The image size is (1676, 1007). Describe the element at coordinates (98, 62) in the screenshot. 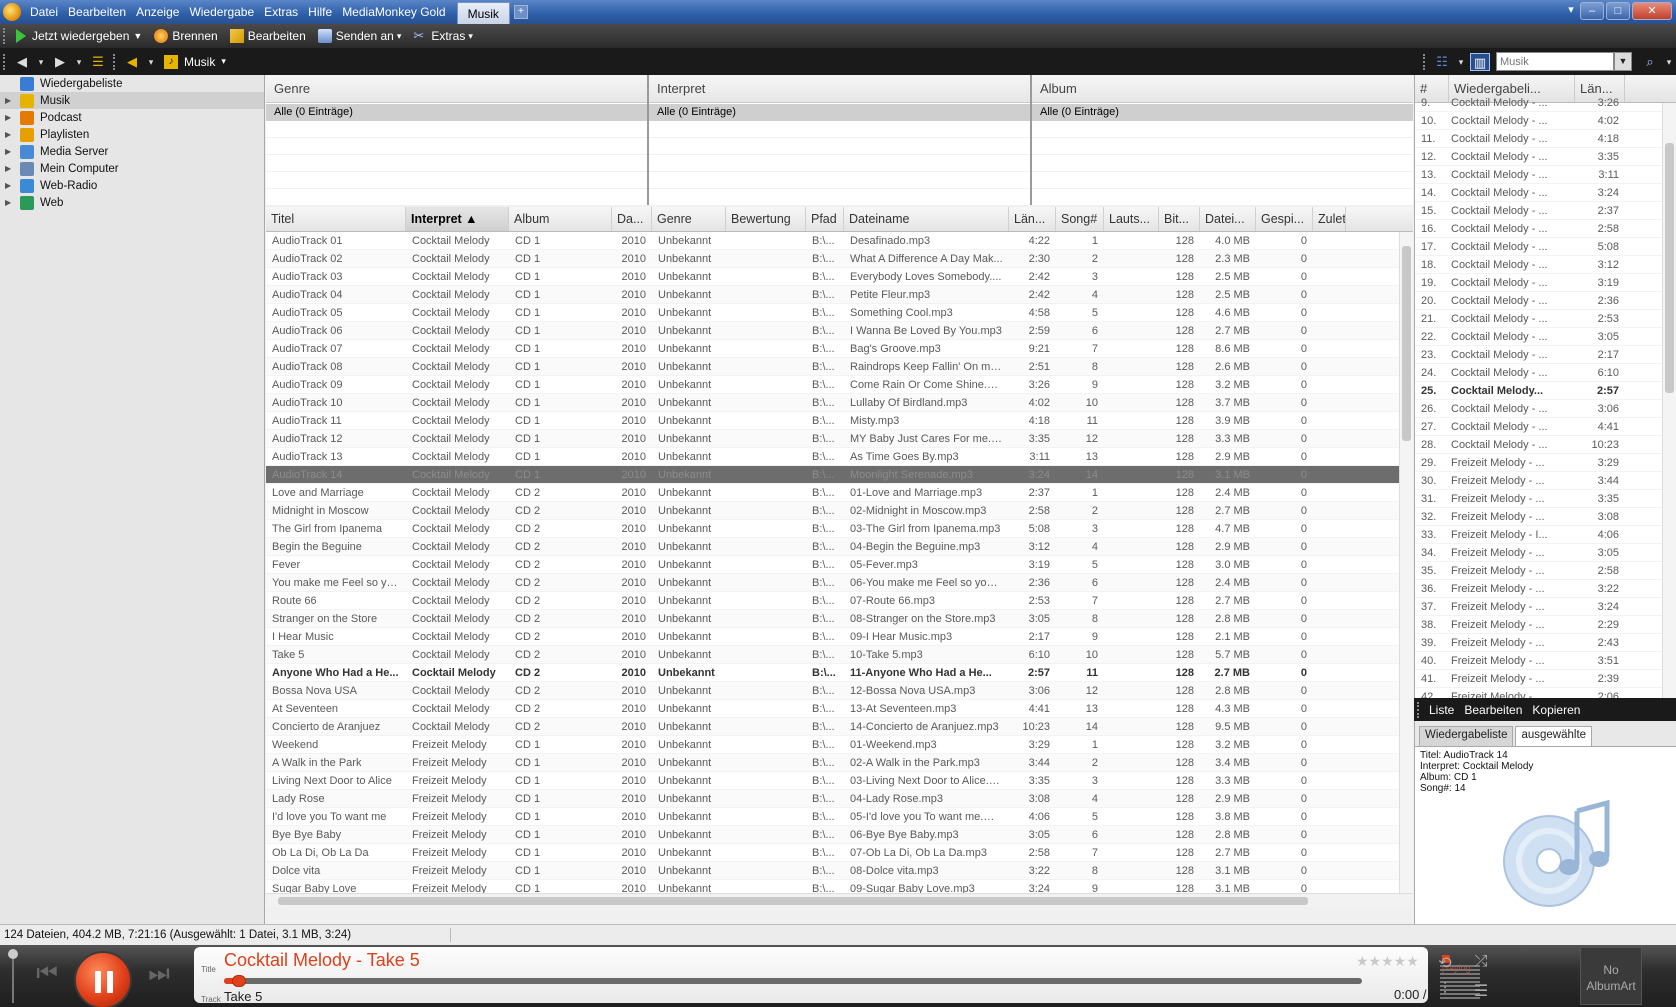

I see `tree-view-icon: ☰` at that location.